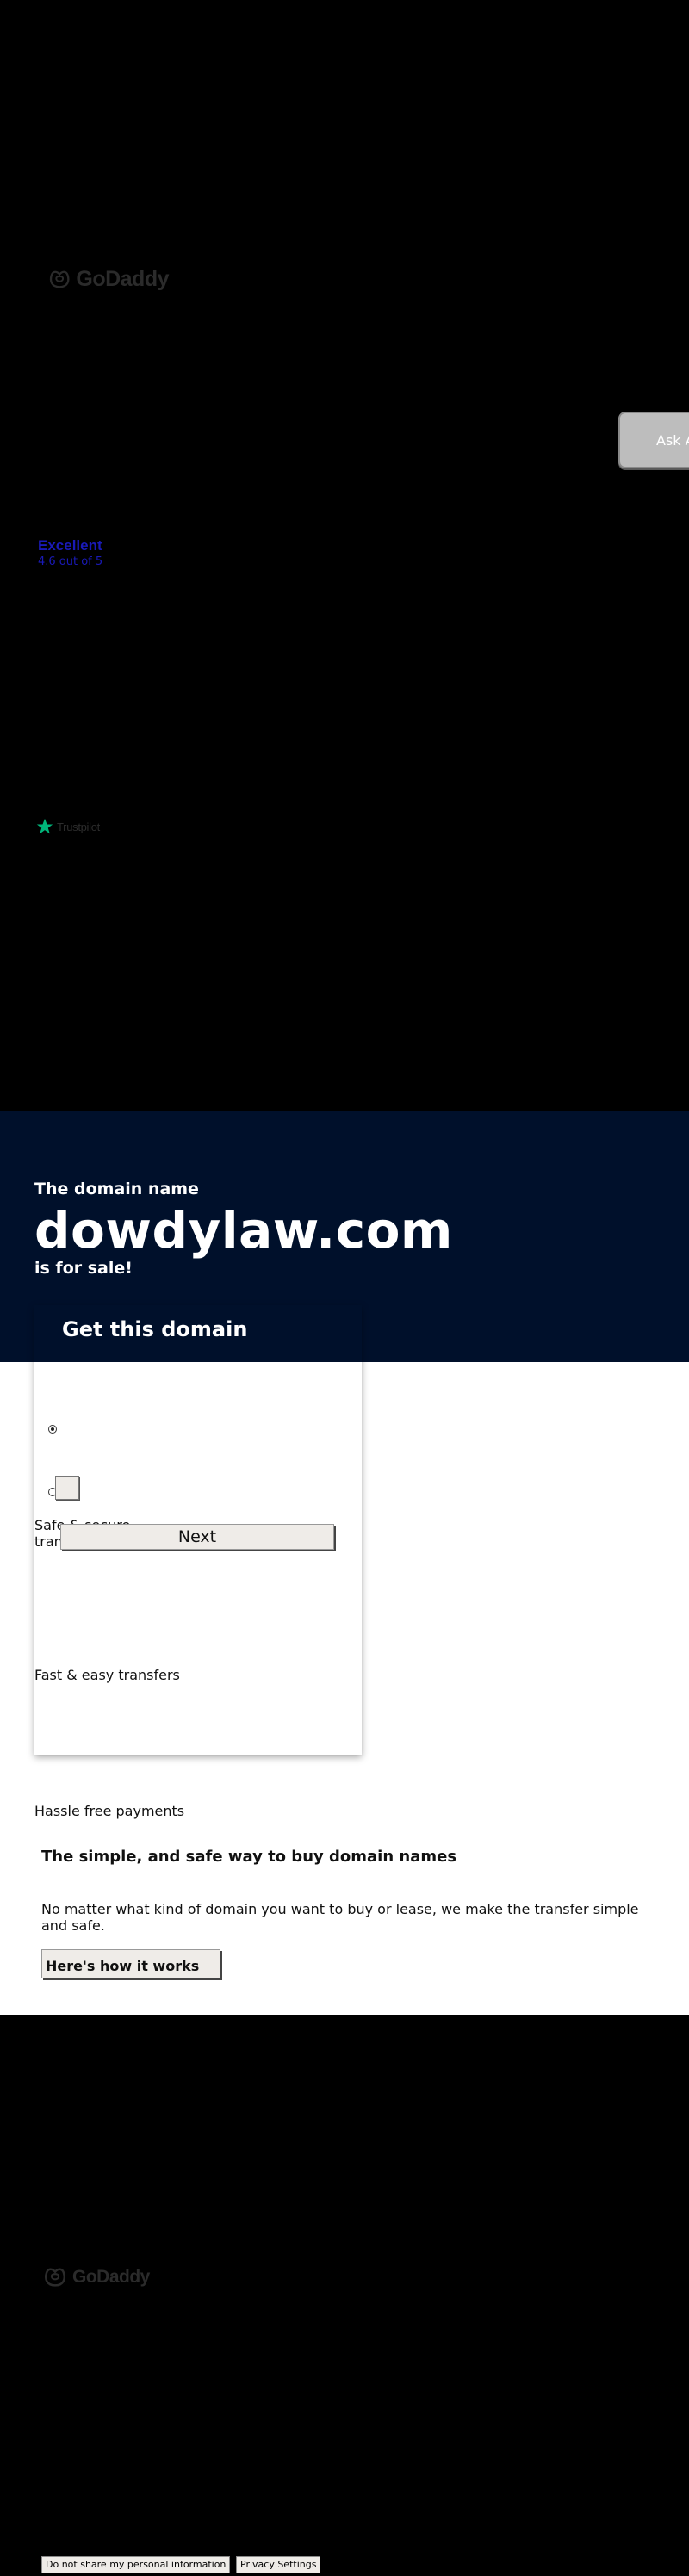 Image resolution: width=689 pixels, height=2576 pixels. I want to click on next-button: Next, so click(197, 1537).